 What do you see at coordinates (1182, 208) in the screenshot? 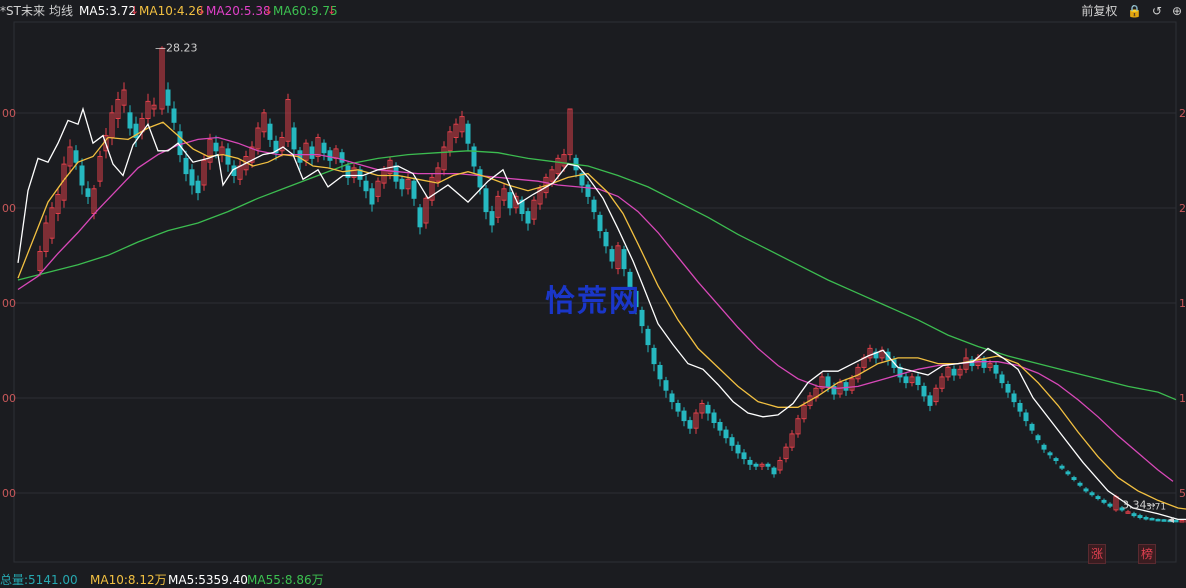
I see `y-tick-label-right: 2` at bounding box center [1182, 208].